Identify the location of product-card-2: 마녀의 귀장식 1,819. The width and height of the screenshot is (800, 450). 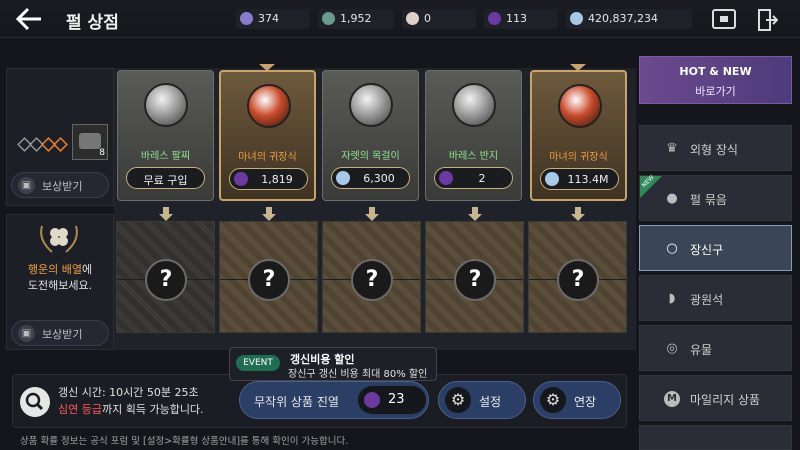
(267, 135).